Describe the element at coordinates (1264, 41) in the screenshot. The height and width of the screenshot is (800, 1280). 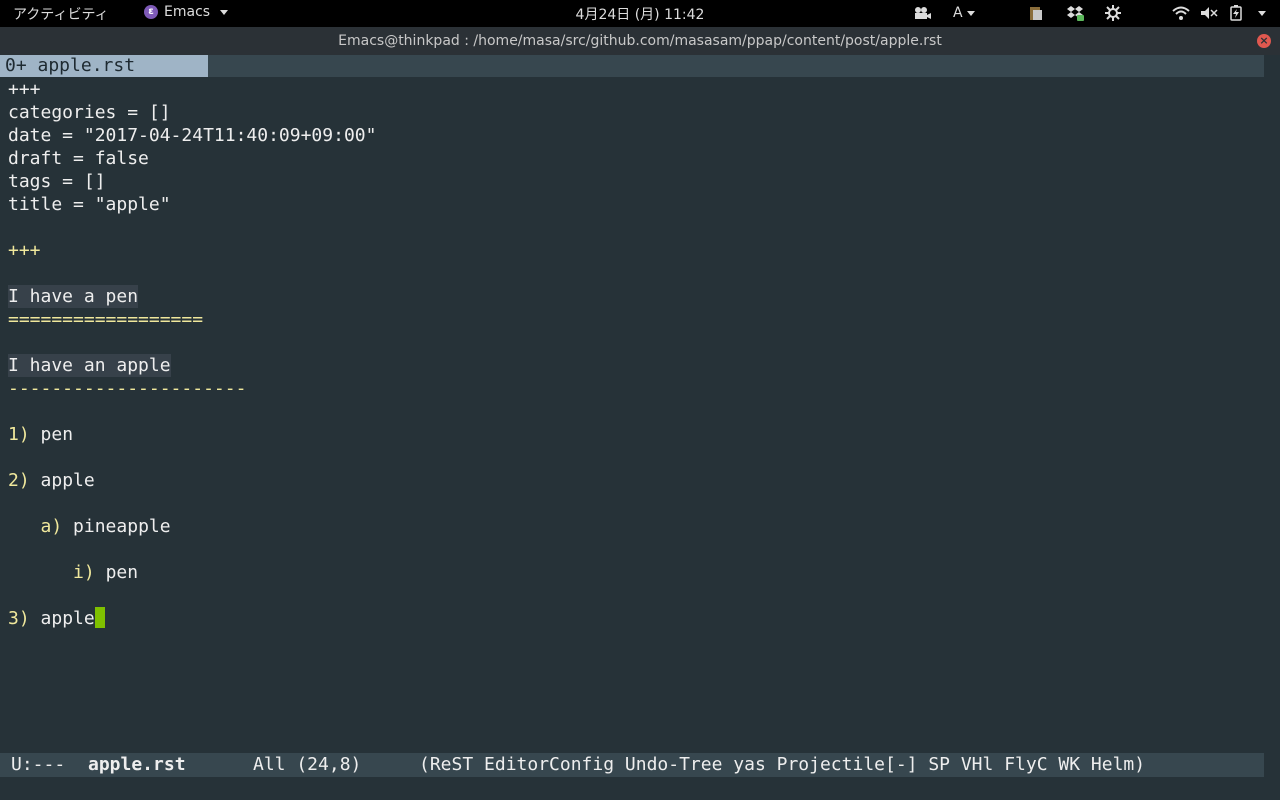
I see `close-icon: ×` at that location.